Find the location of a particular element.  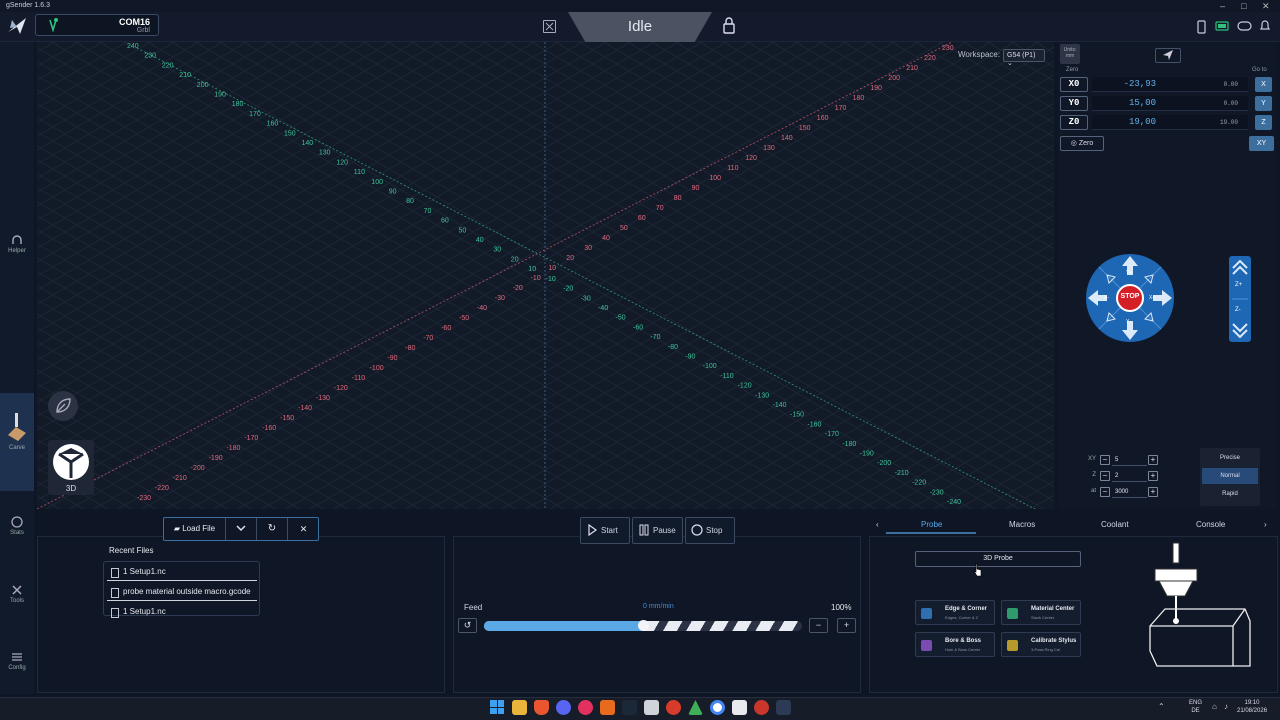

xy-step-input: 5 is located at coordinates (1129, 460).